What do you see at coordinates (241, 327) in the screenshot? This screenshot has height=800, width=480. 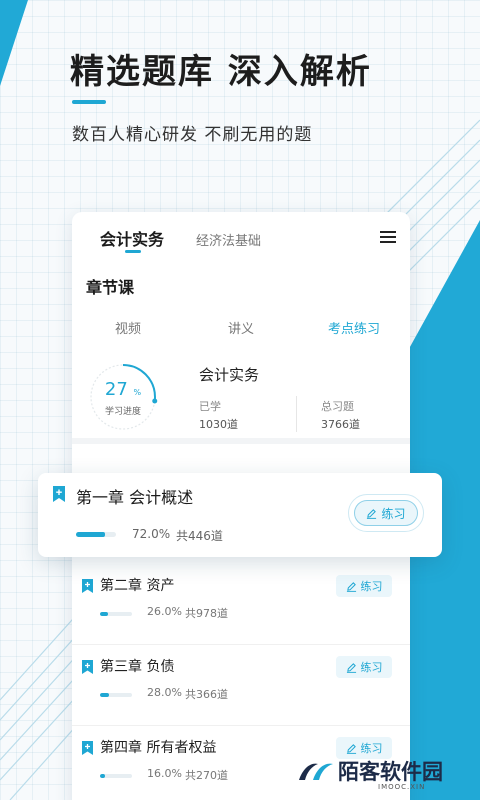 I see `subtab-handout: 讲义` at bounding box center [241, 327].